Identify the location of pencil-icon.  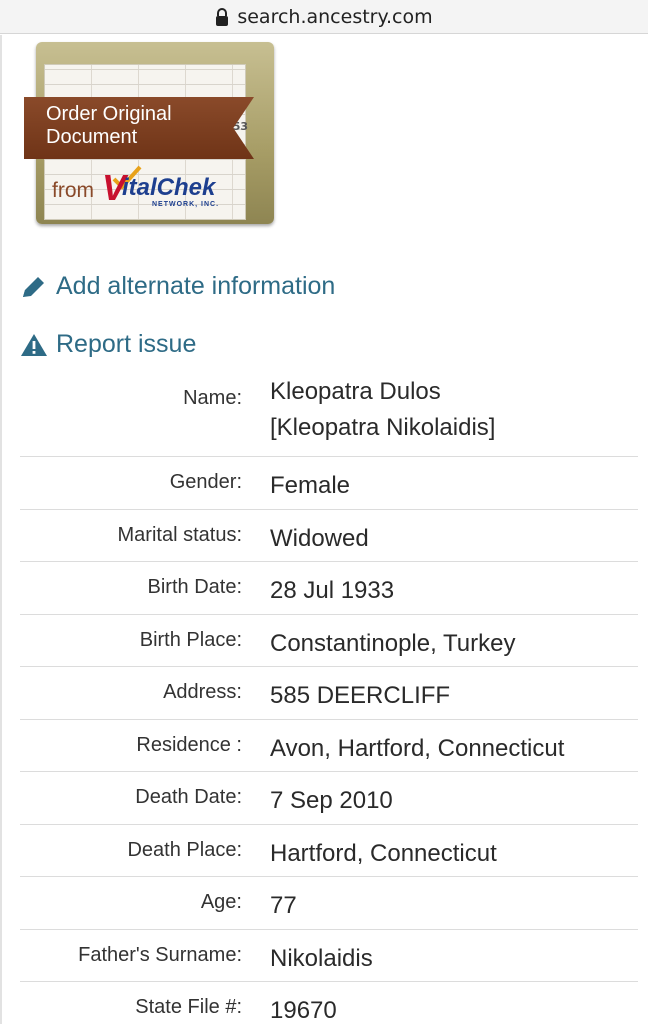
(33, 286).